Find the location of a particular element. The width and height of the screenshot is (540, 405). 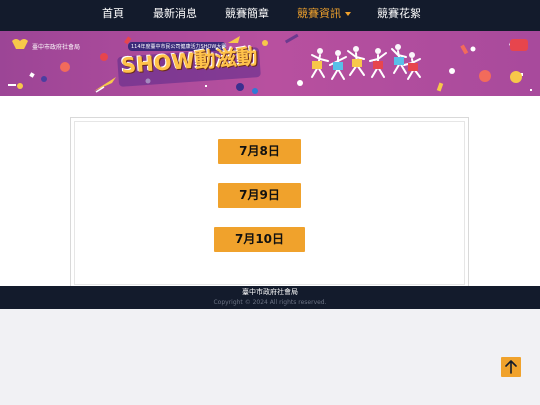

footer-org-name: 臺中市政府社會局 is located at coordinates (270, 292).